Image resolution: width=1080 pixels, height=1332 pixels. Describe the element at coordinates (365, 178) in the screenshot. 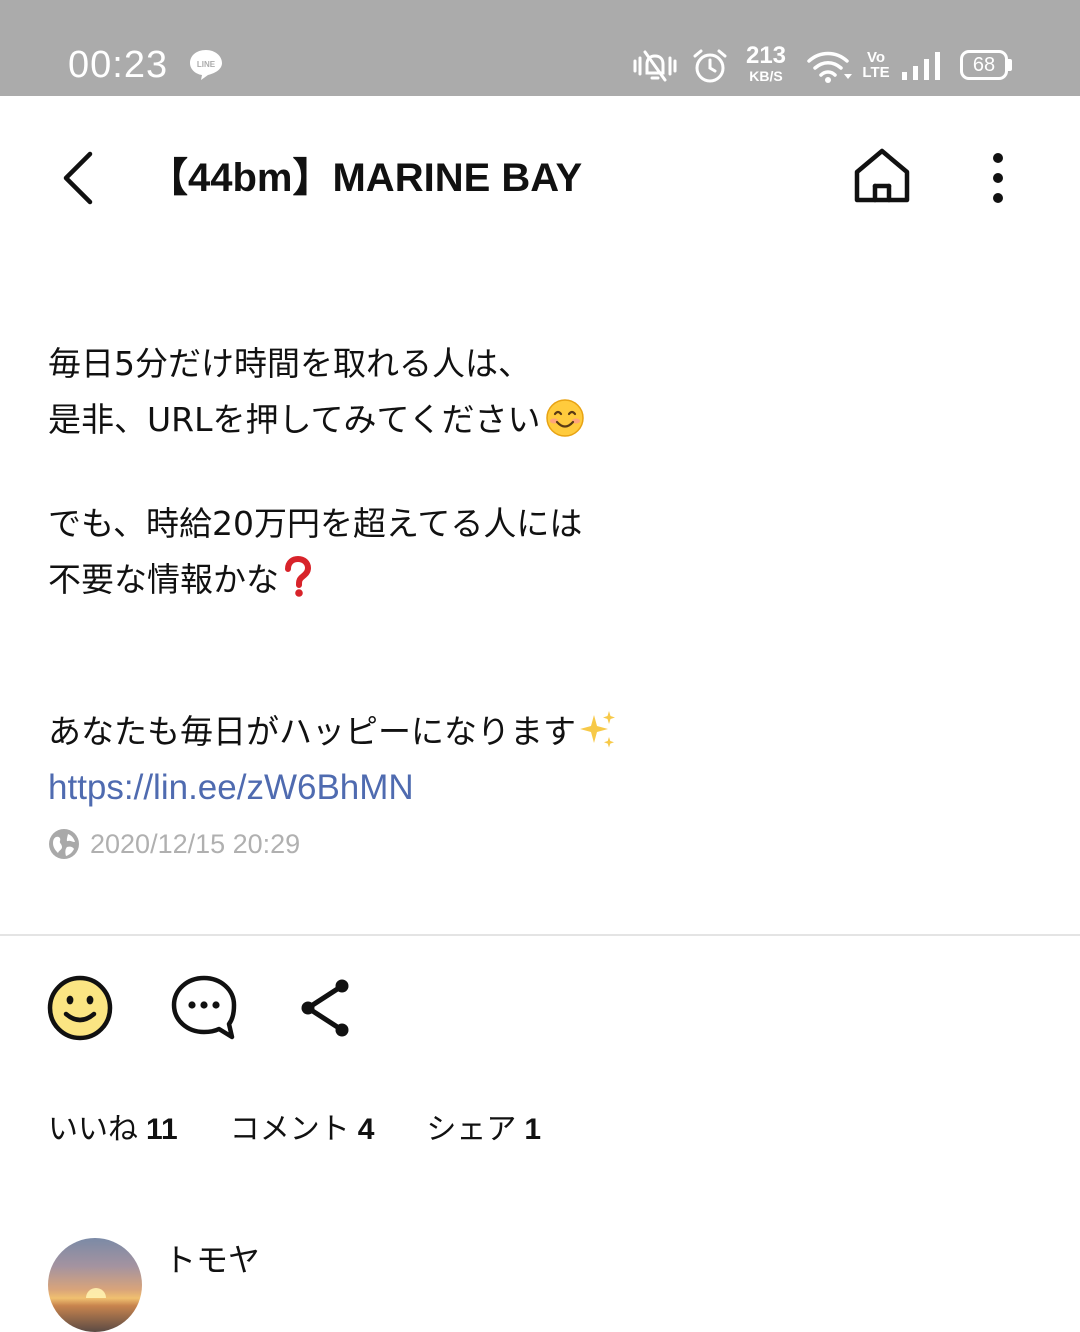

I see `page-title: 【44bm】MARINE BAY` at that location.